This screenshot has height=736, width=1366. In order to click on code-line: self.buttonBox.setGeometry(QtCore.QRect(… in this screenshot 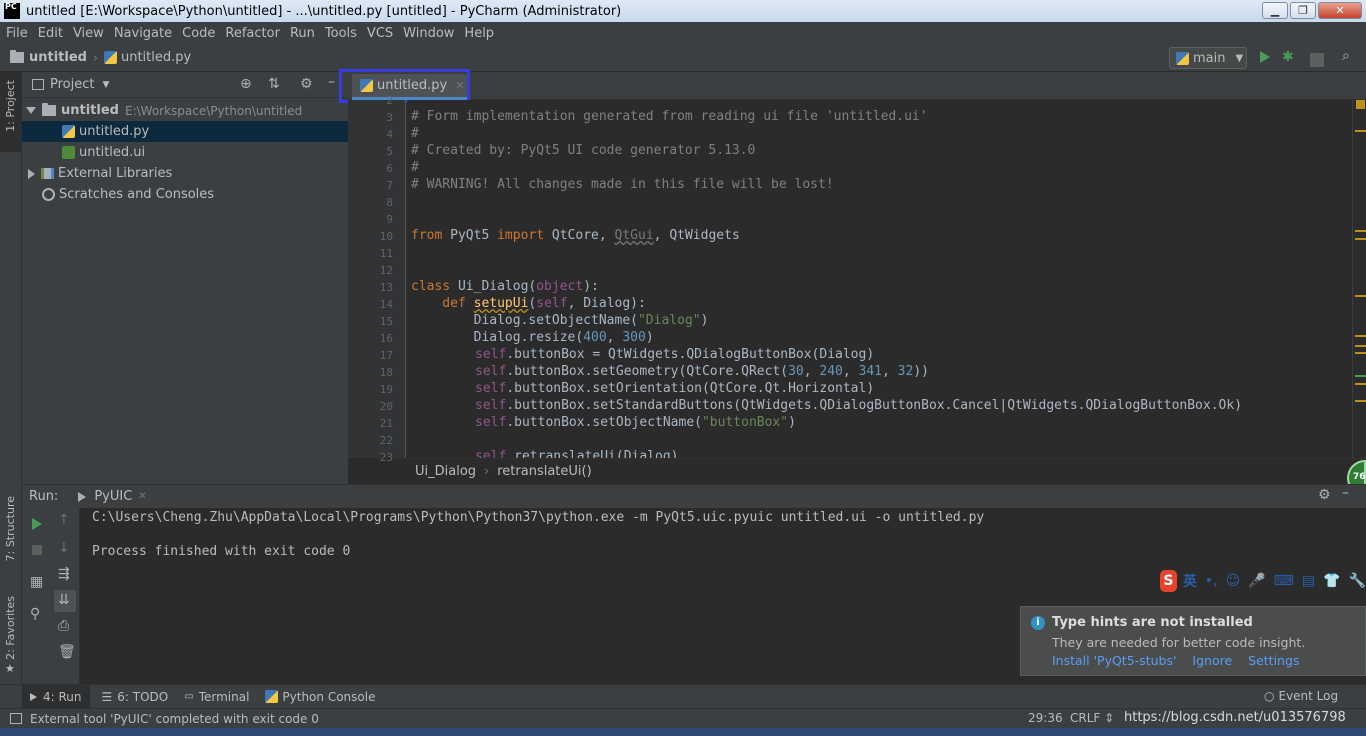, I will do `click(702, 371)`.